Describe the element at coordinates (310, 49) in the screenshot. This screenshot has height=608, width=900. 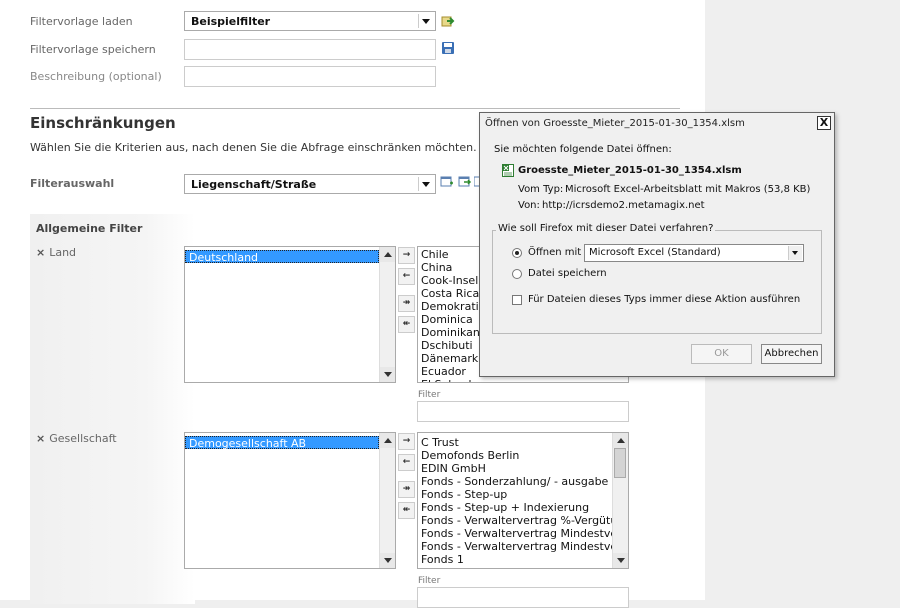
I see `save-template-input` at that location.